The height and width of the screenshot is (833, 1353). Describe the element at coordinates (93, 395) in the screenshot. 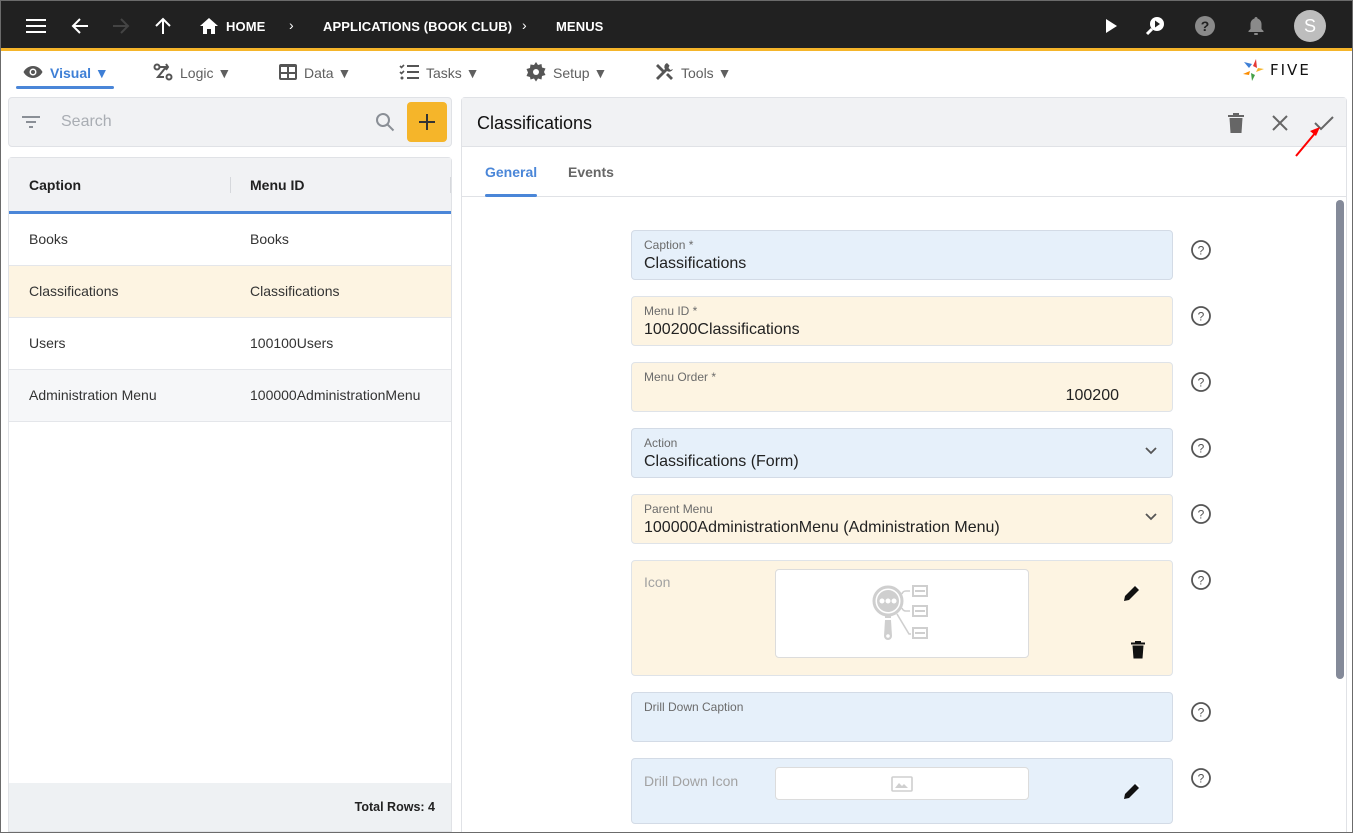

I see `cell-caption: Administration Menu` at that location.